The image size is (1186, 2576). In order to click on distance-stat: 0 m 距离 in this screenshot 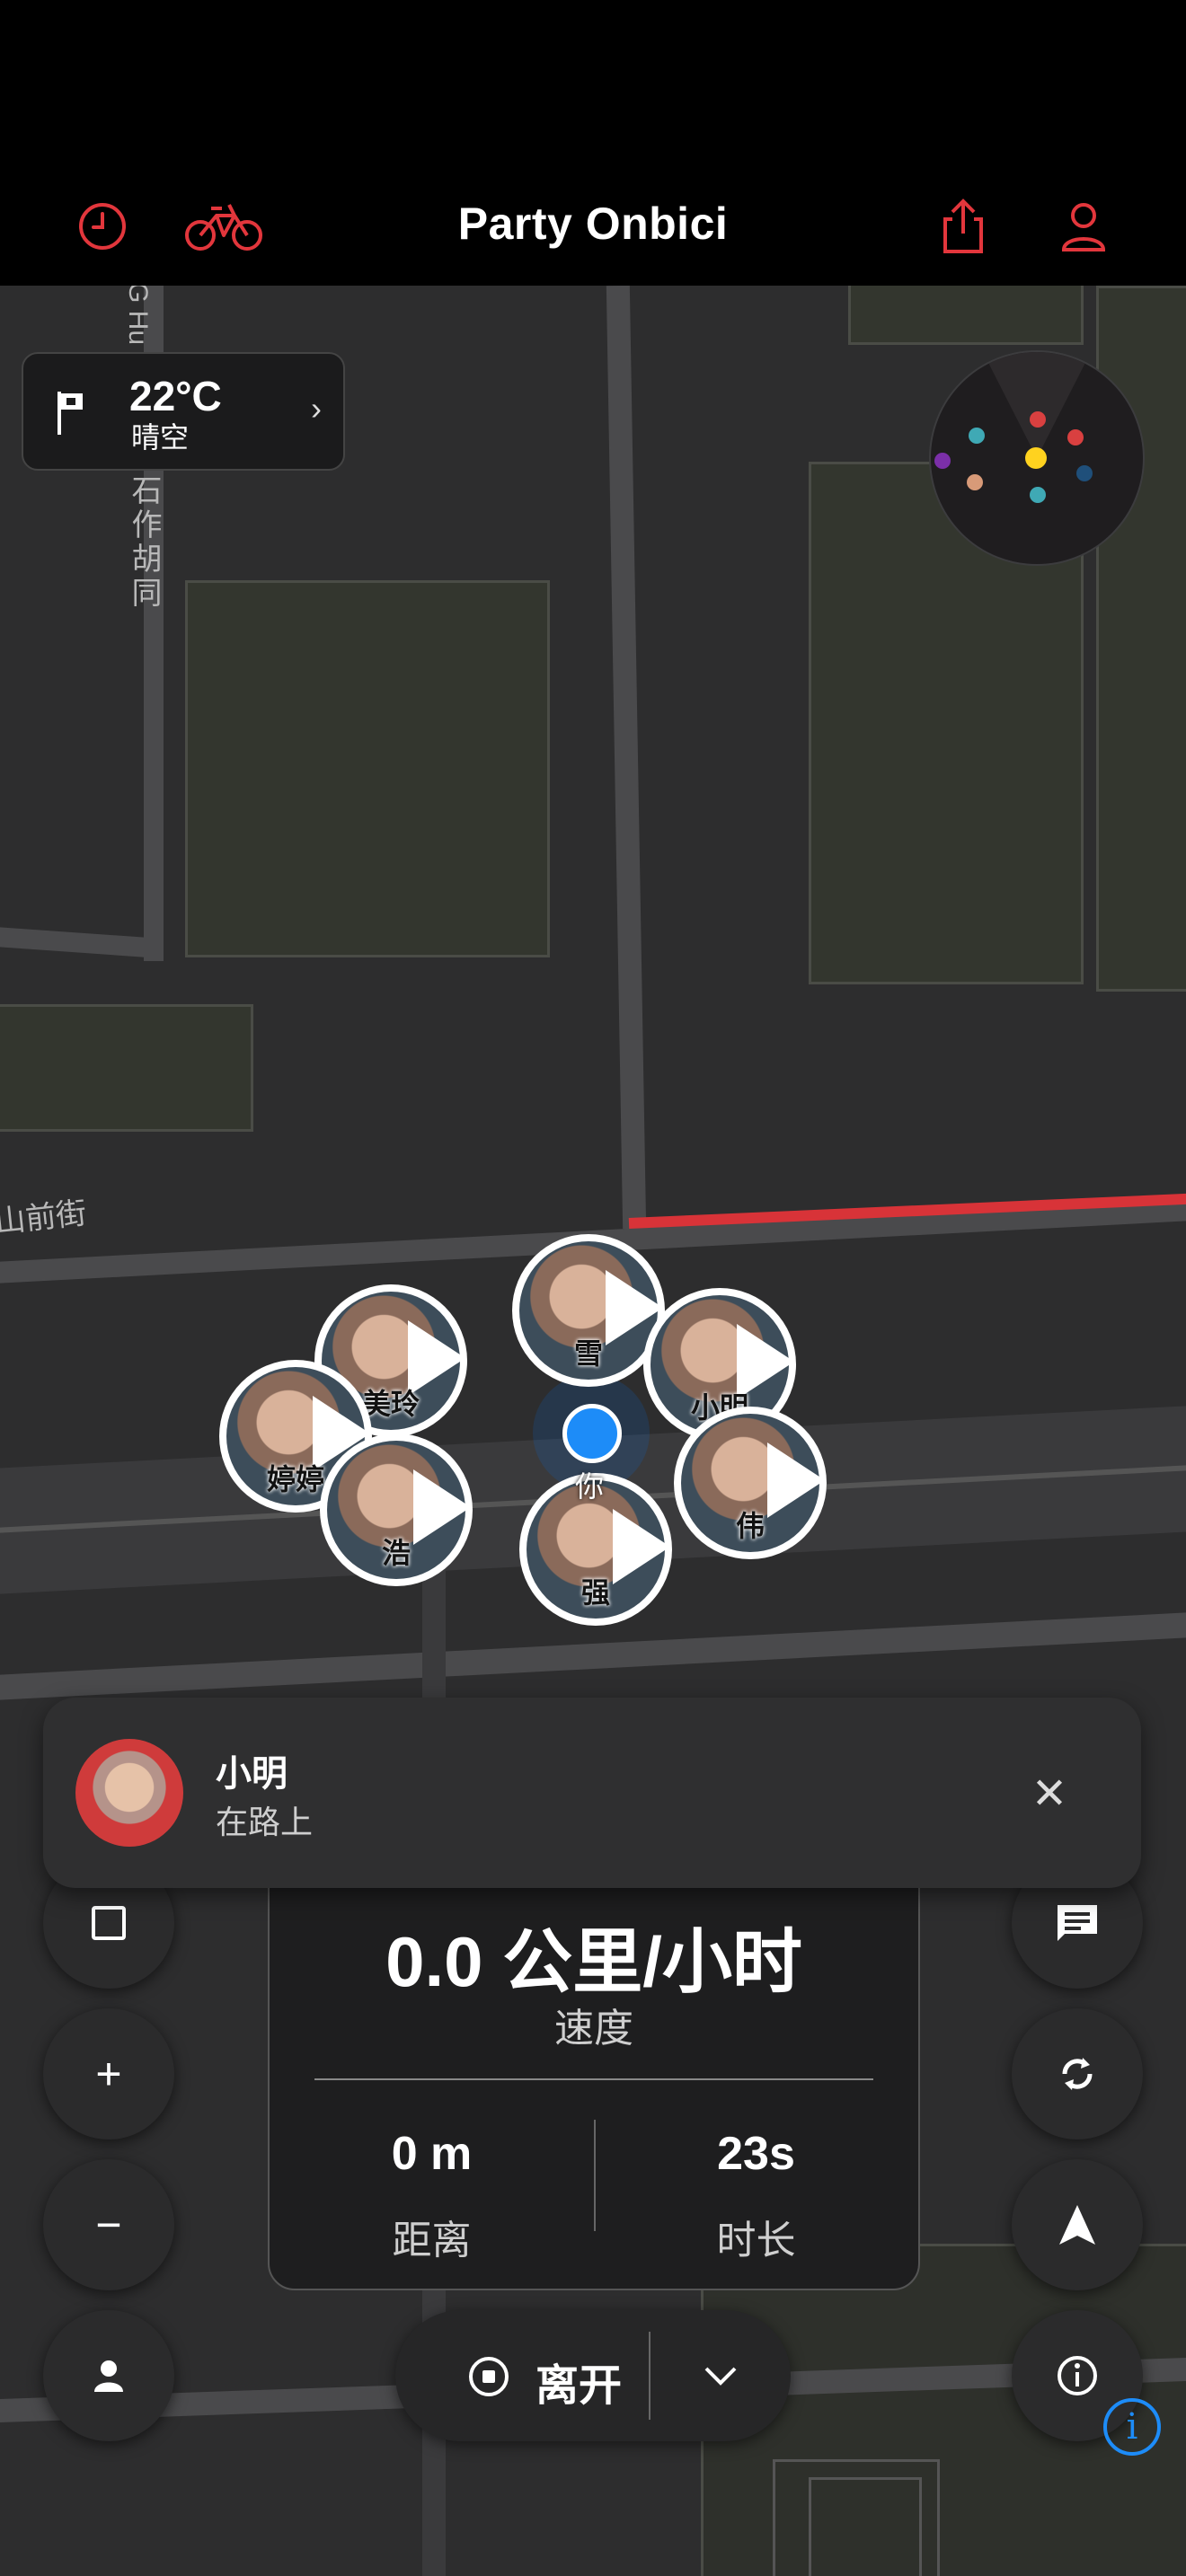, I will do `click(432, 2196)`.